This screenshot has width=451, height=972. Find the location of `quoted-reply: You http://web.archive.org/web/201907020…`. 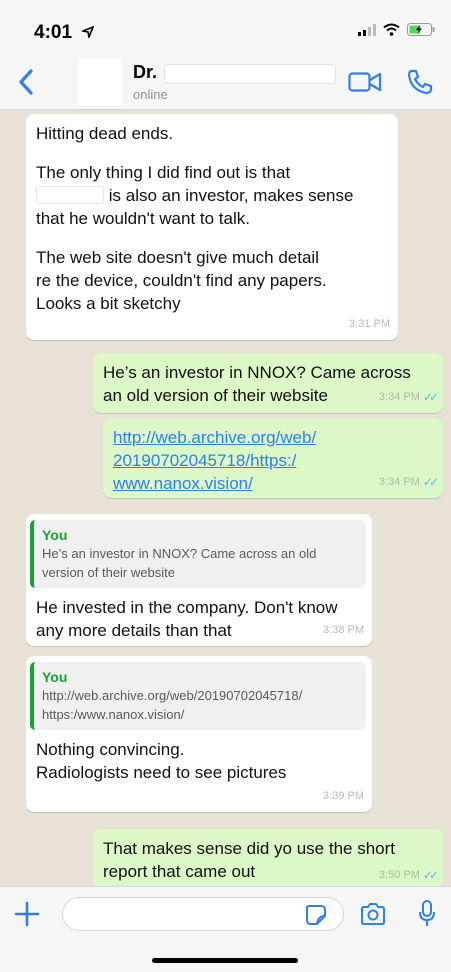

quoted-reply: You http://web.archive.org/web/201907020… is located at coordinates (198, 696).